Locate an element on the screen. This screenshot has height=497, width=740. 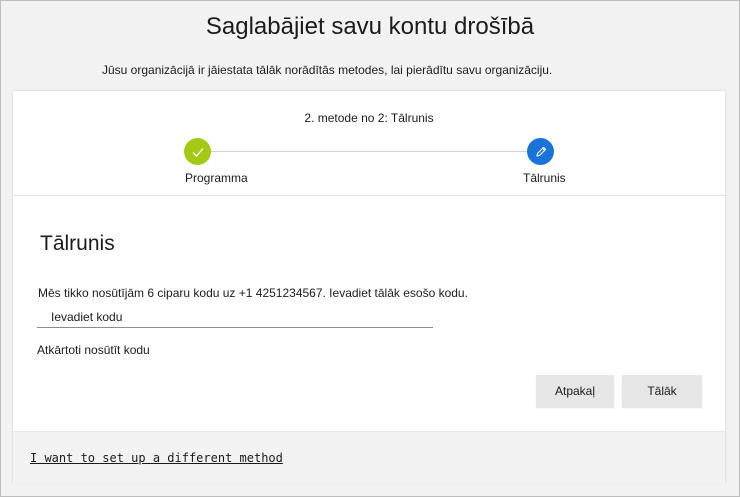
pencil-icon is located at coordinates (540, 151).